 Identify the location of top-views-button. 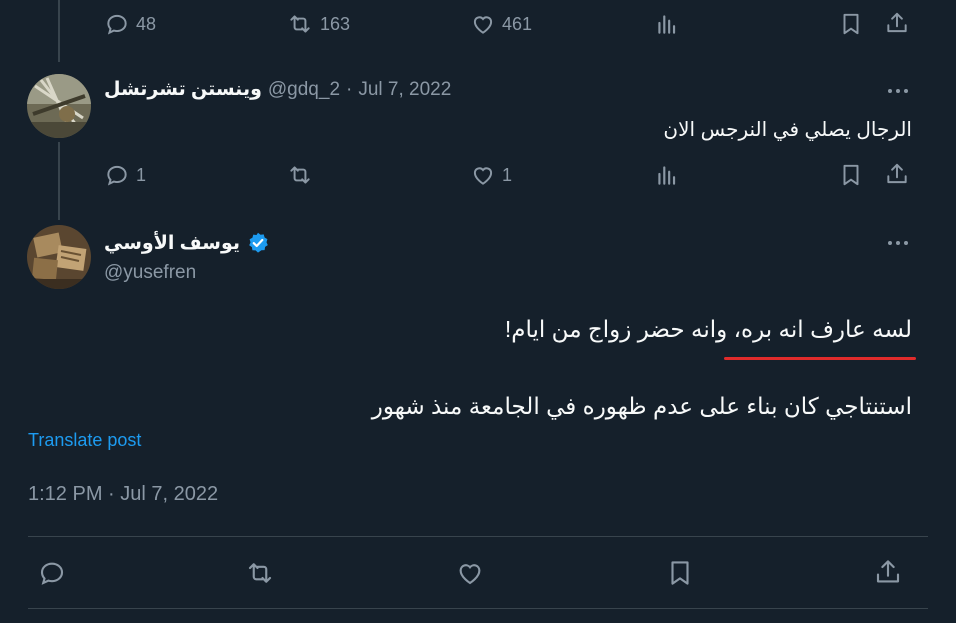
(667, 24).